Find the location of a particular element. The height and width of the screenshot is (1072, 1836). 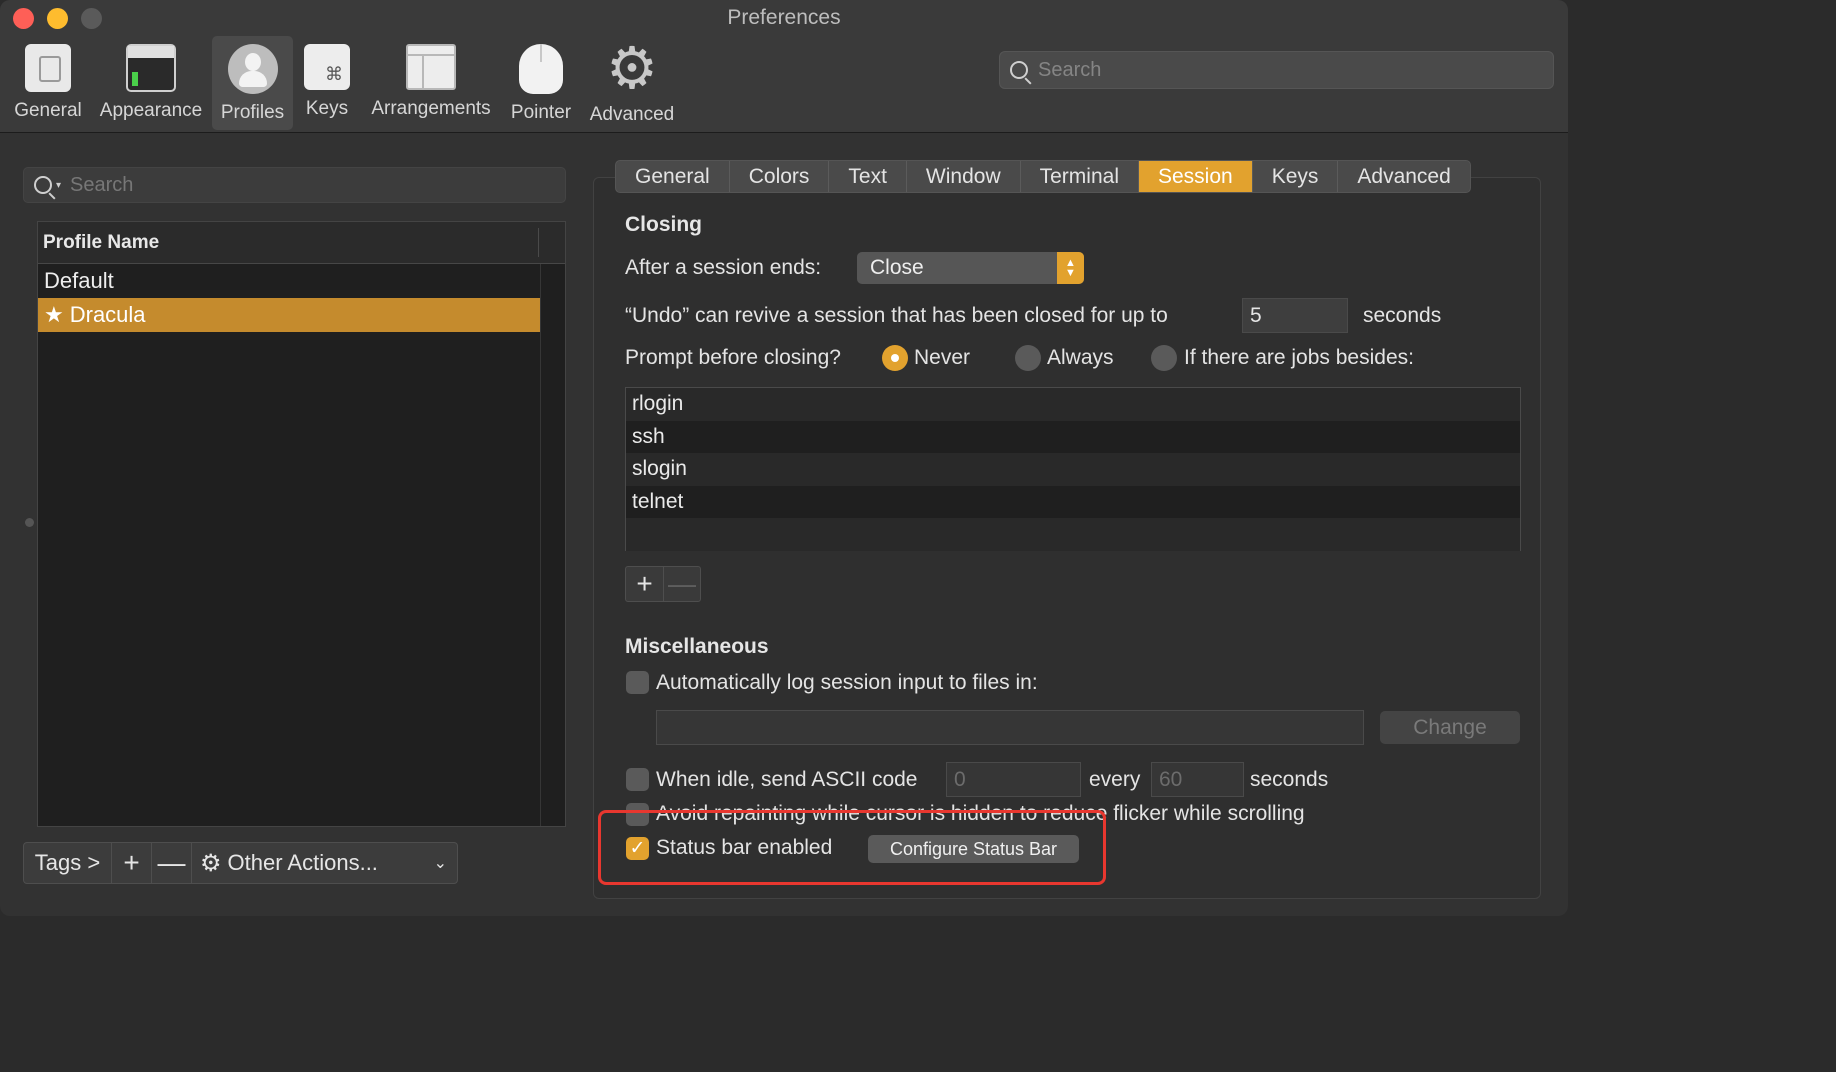

prompt-jobs-label: If there are jobs besides: is located at coordinates (1299, 357).